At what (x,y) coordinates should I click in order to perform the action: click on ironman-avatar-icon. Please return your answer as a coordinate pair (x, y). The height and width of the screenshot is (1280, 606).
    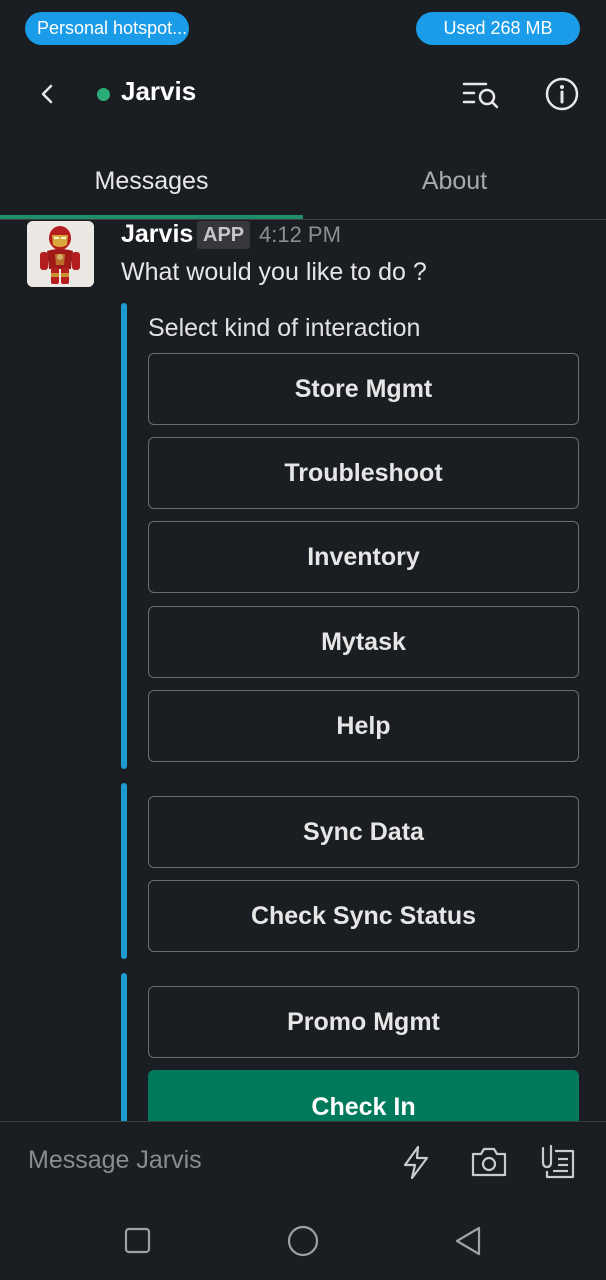
    Looking at the image, I should click on (60, 254).